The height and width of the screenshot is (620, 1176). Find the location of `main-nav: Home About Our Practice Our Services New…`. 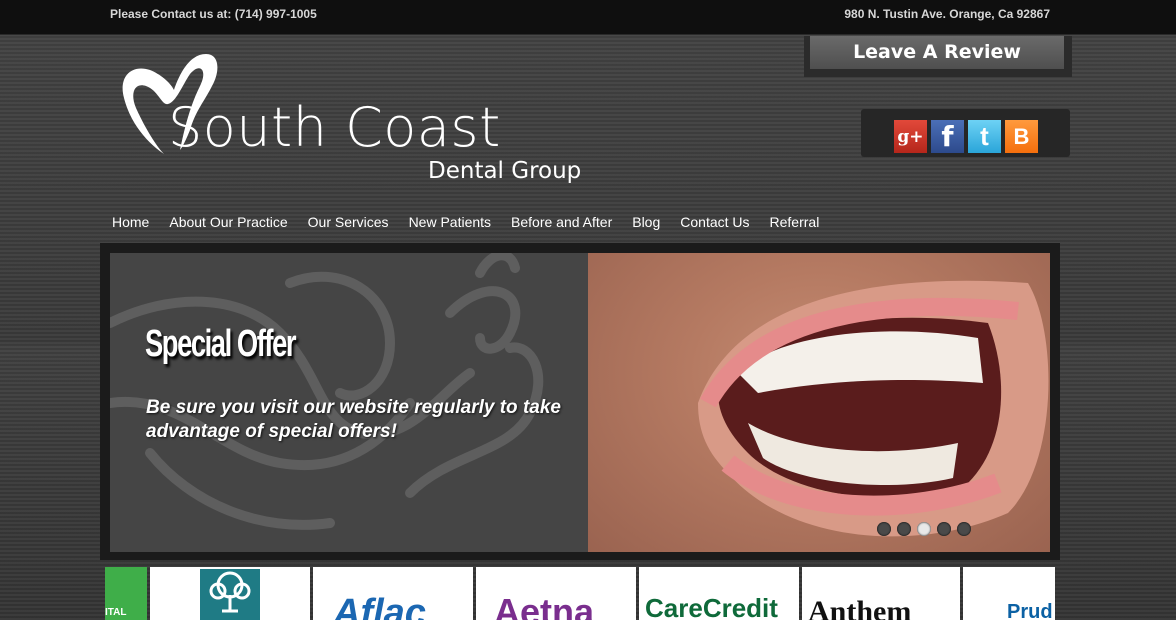

main-nav: Home About Our Practice Our Services New… is located at coordinates (475, 224).